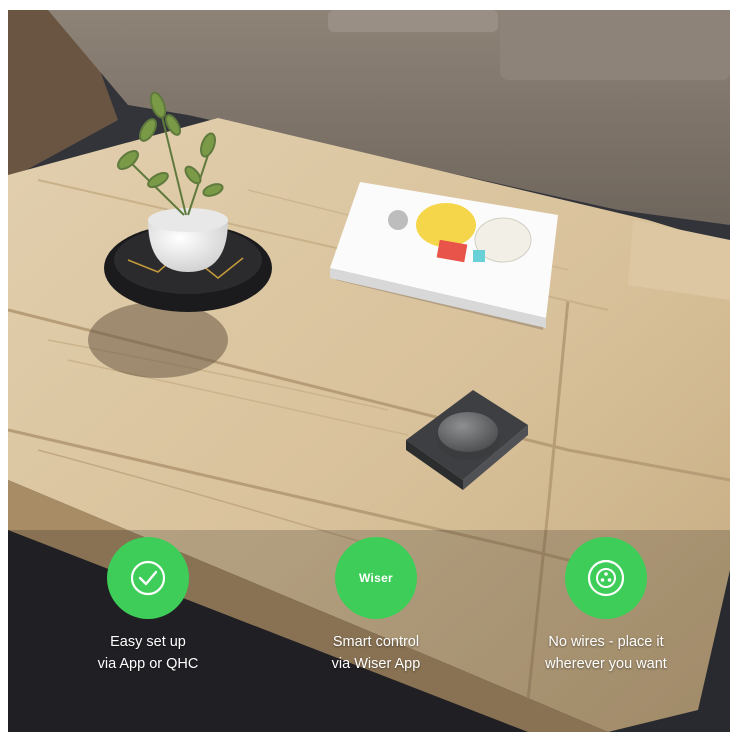 The height and width of the screenshot is (743, 740). What do you see at coordinates (376, 653) in the screenshot?
I see `feature-caption: Smart control via Wiser App` at bounding box center [376, 653].